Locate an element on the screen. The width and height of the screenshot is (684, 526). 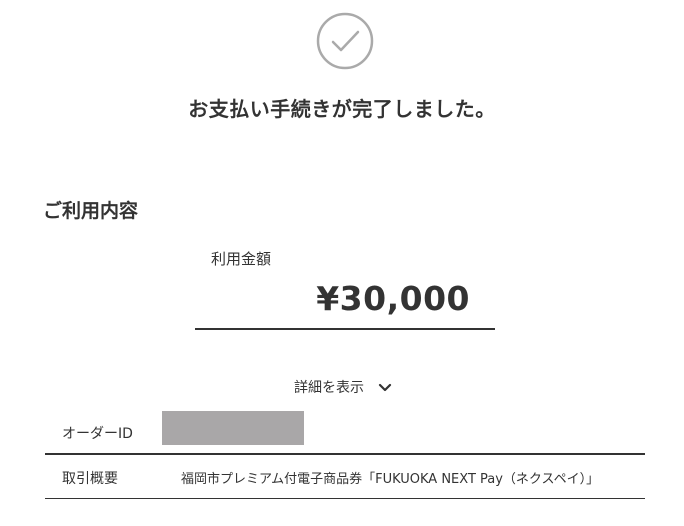
amount-underline is located at coordinates (345, 329).